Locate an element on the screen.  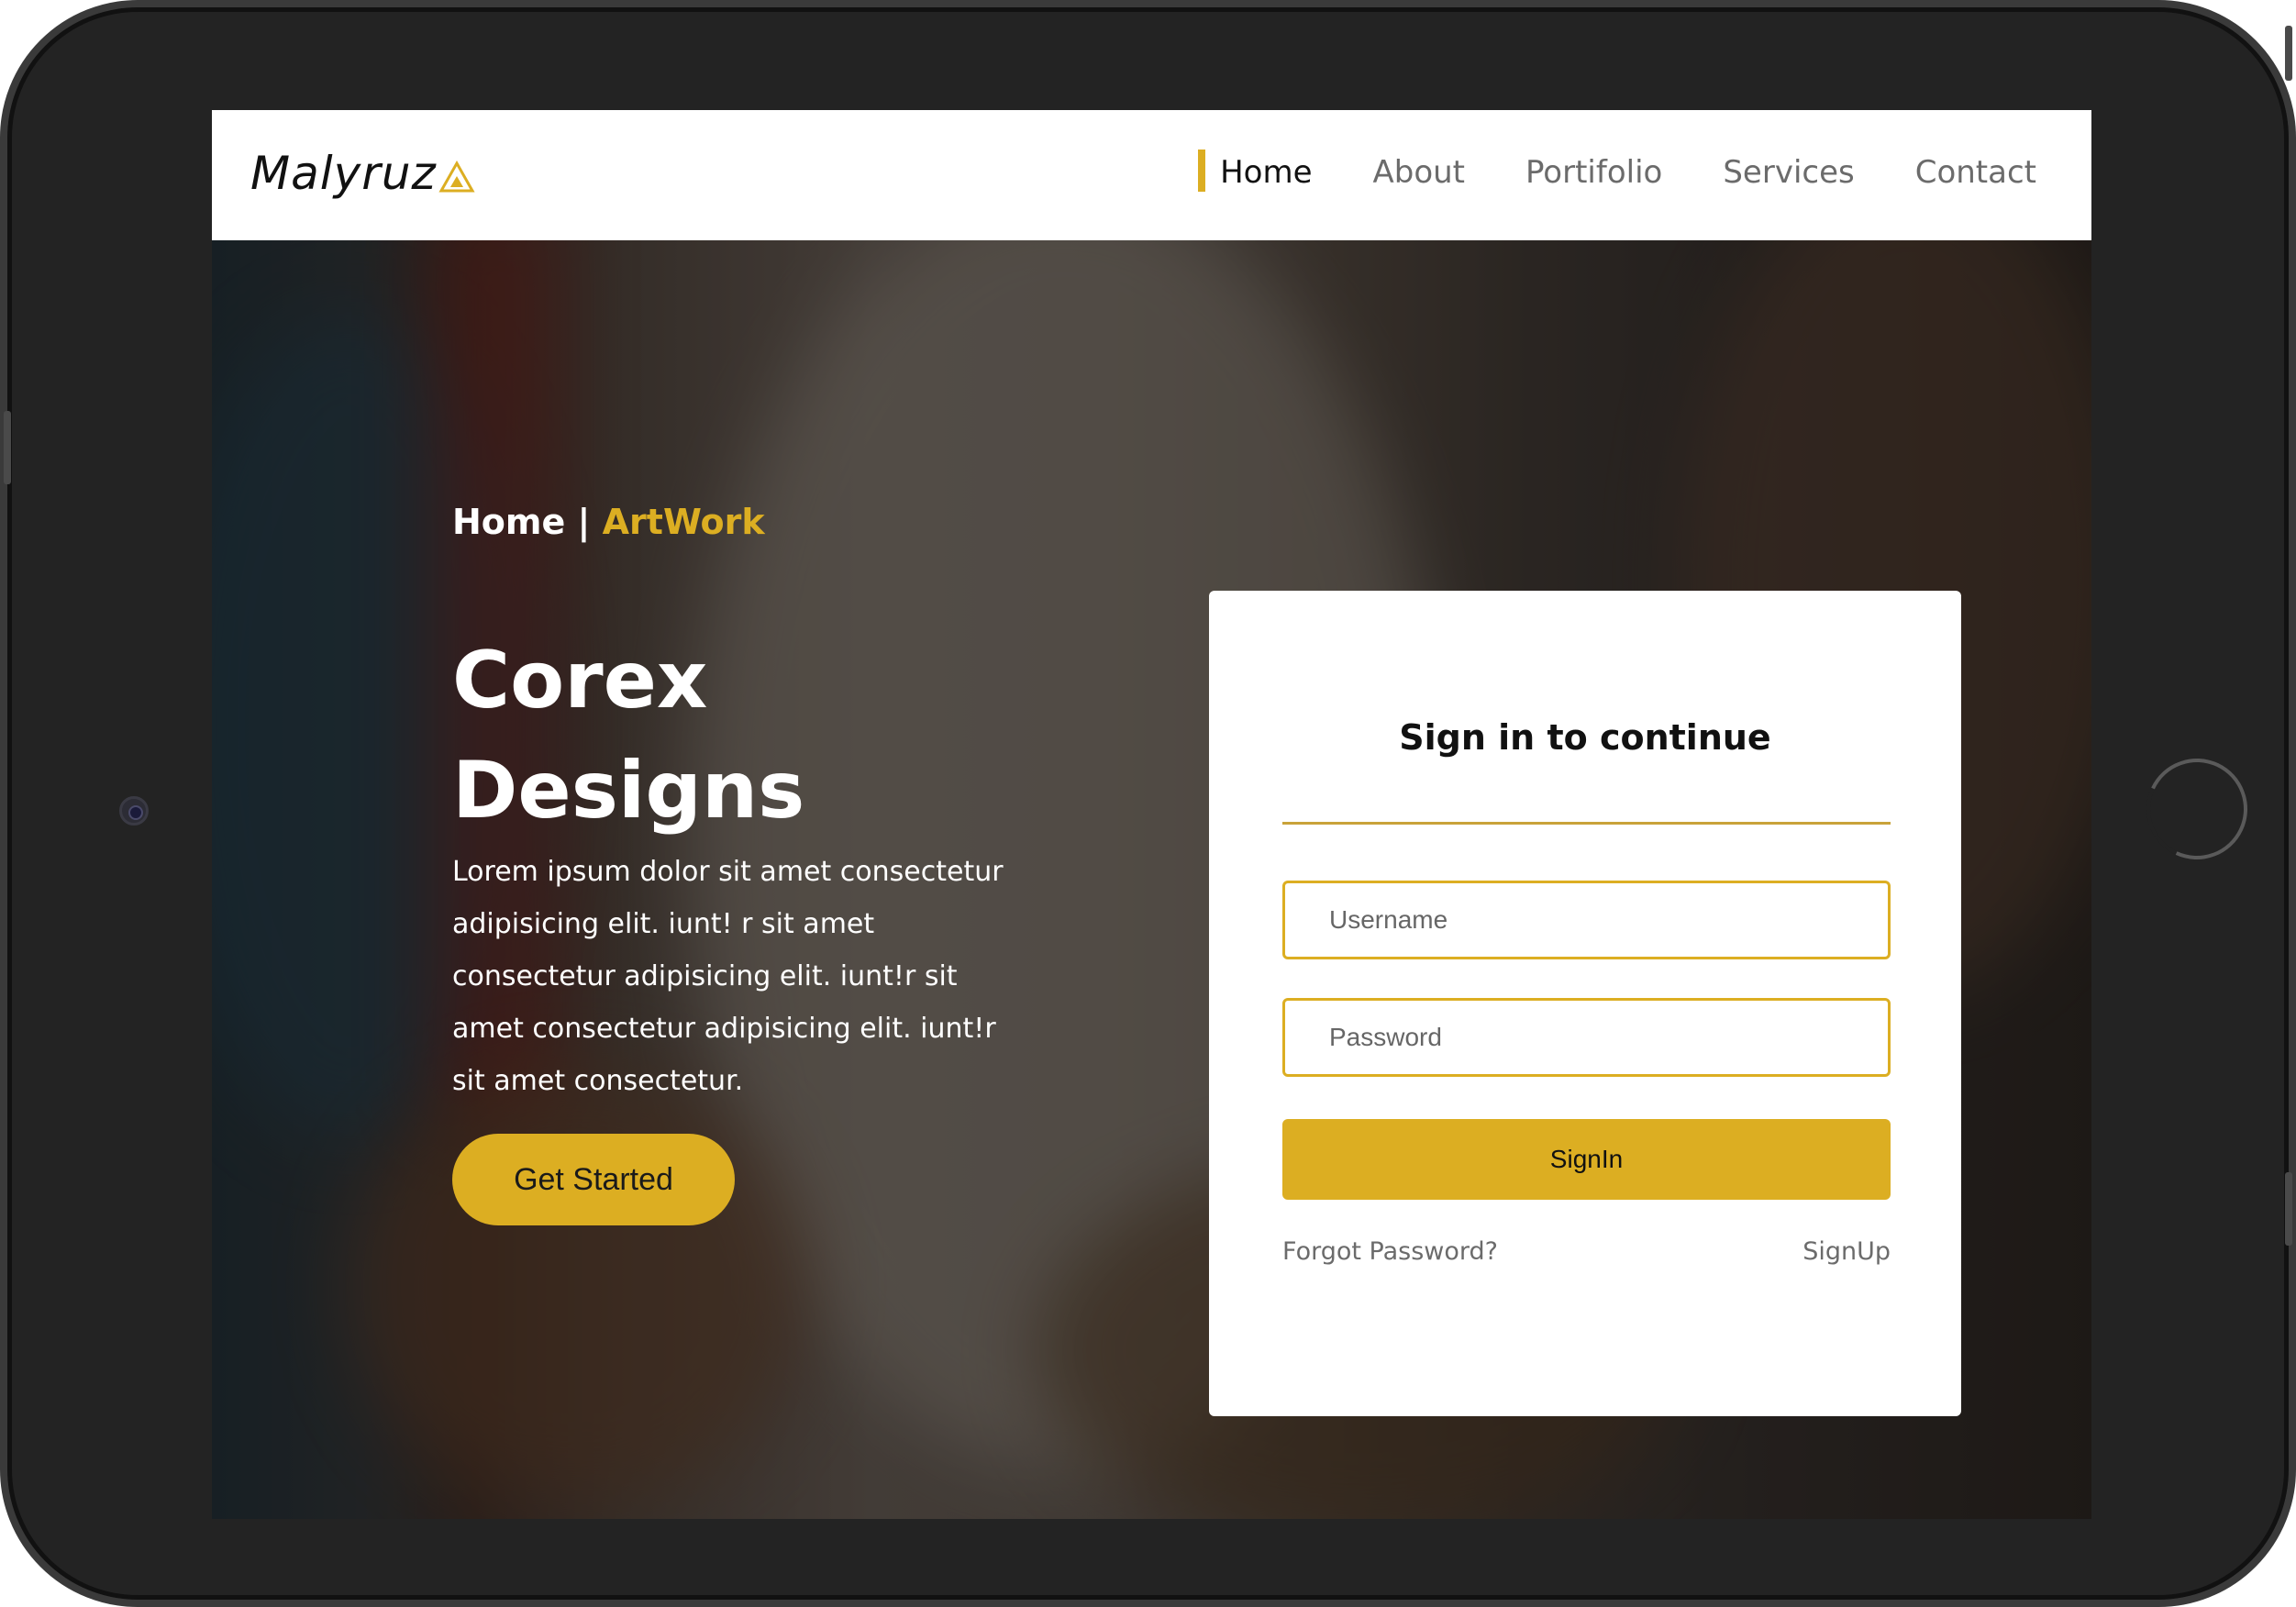
signup-link: SignUp is located at coordinates (1846, 1251).